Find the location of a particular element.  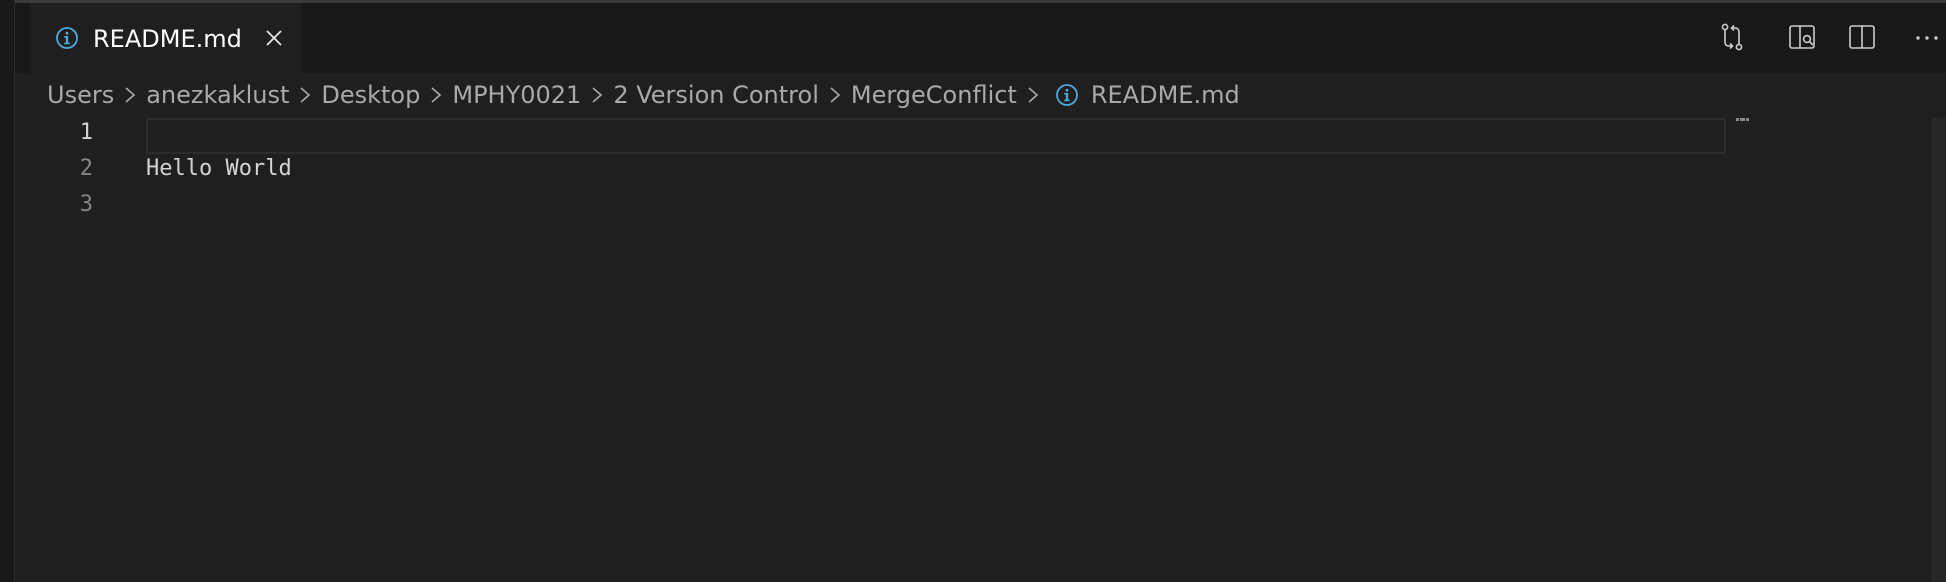

tab-bar: README.md is located at coordinates (980, 38).